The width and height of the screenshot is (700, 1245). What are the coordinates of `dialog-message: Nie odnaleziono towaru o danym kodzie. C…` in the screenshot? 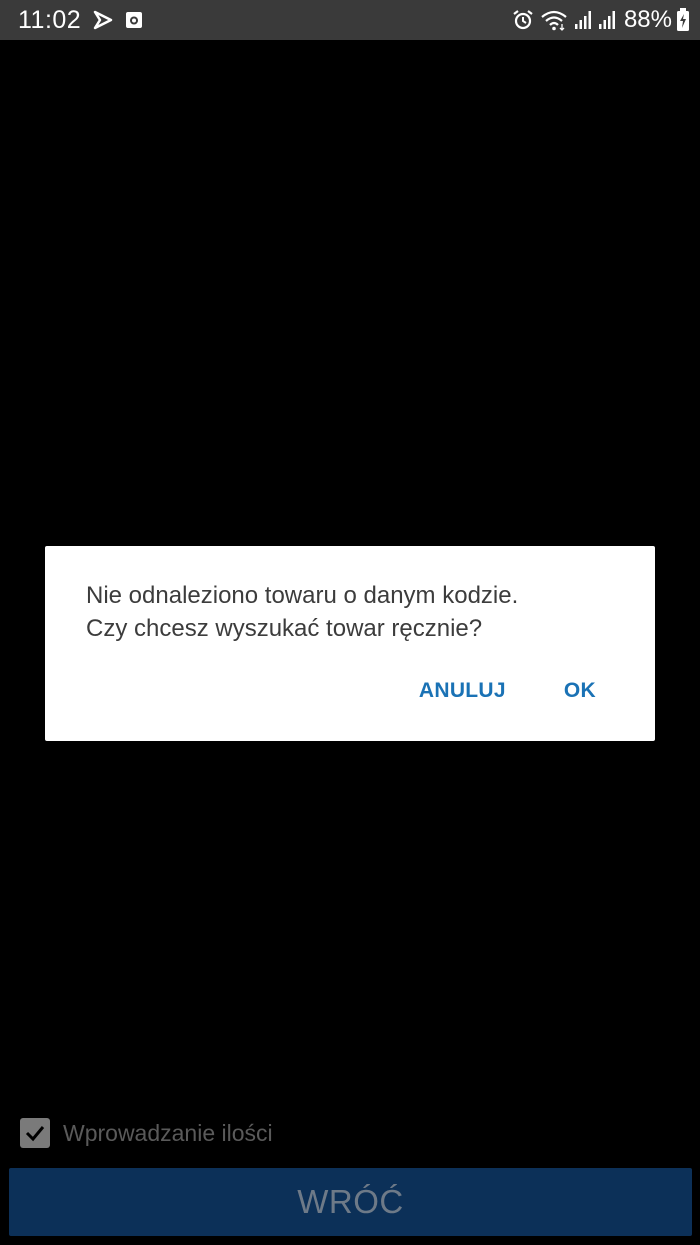 It's located at (356, 612).